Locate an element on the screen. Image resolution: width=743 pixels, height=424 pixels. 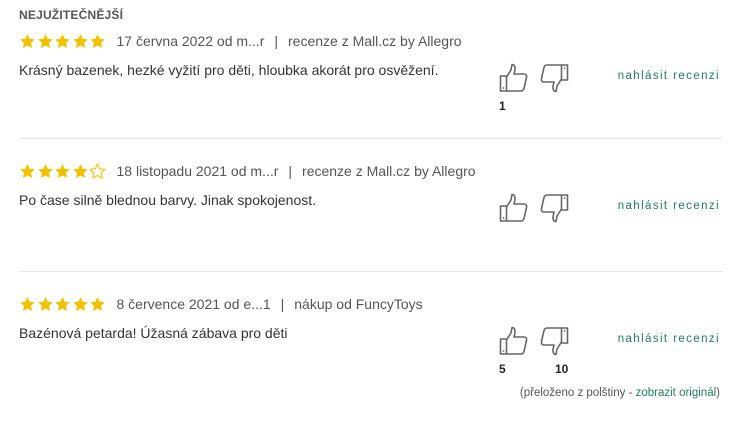
review-date-author: 8 července 2021 od e...1 is located at coordinates (193, 304).